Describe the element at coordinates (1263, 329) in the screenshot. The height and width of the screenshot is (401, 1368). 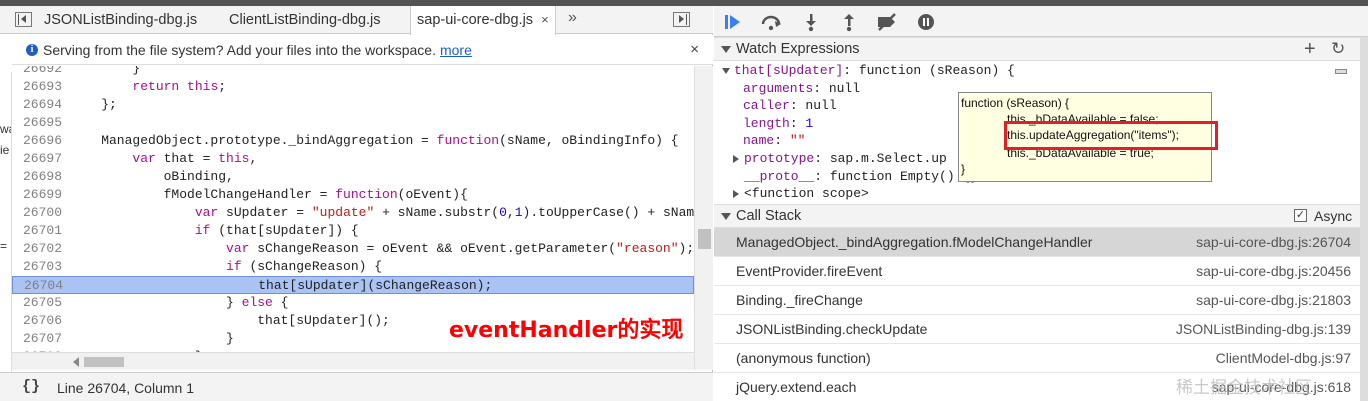
I see `frame-location-link: JSONListBinding-dbg.js:139` at that location.